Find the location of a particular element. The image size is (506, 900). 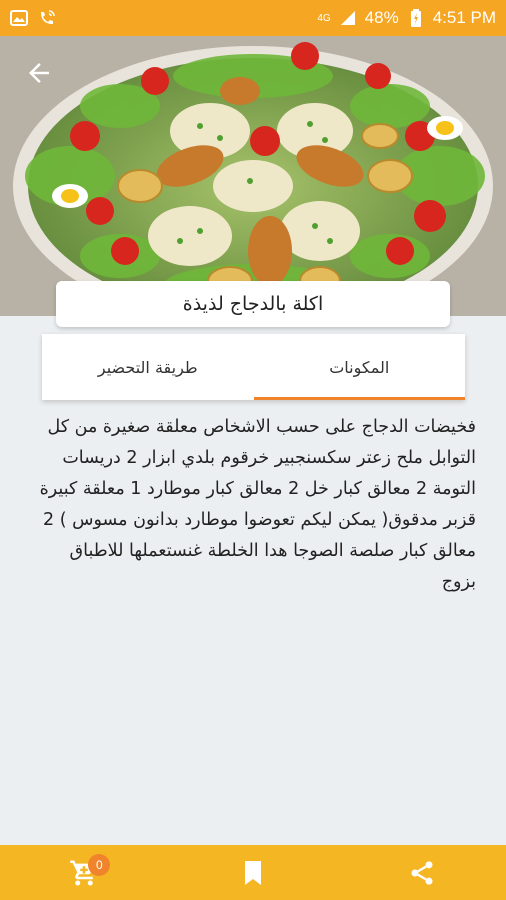

back-button is located at coordinates (42, 76).